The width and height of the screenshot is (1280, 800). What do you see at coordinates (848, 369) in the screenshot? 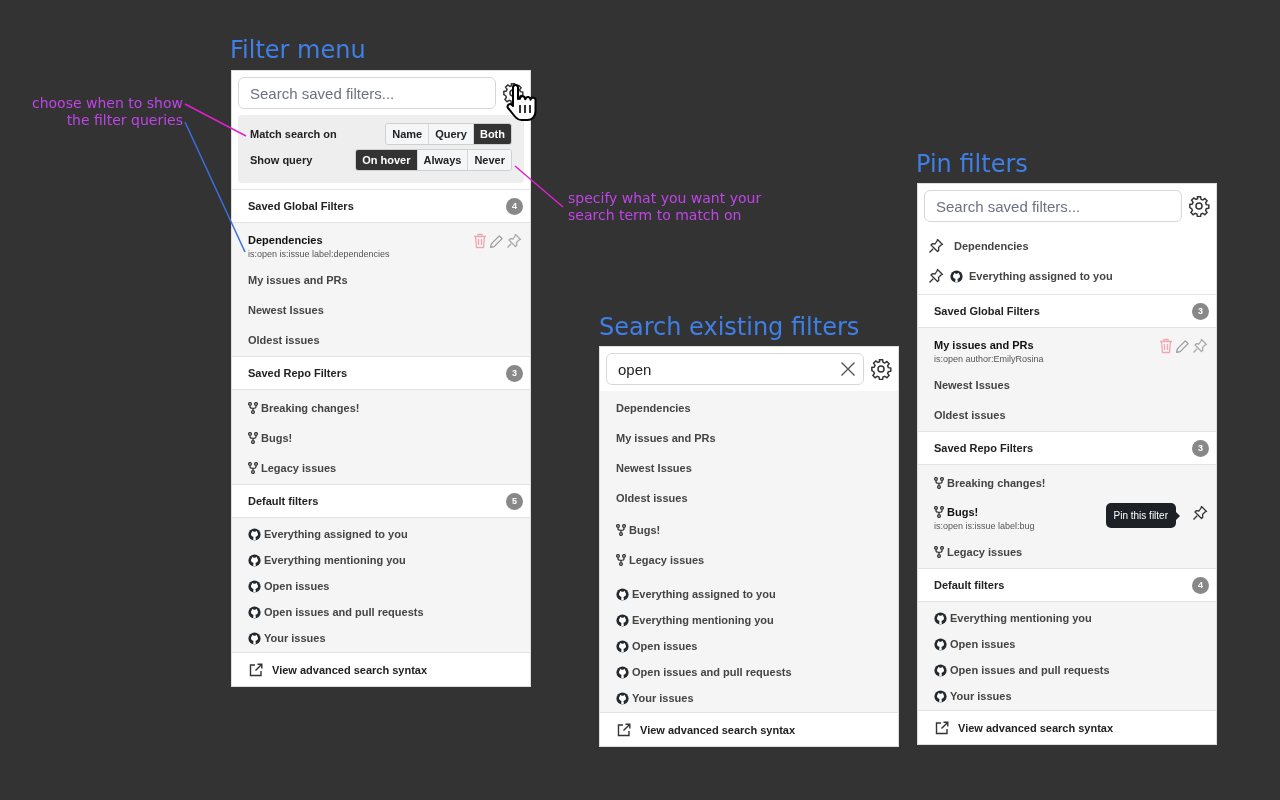
I see `clear-button` at bounding box center [848, 369].